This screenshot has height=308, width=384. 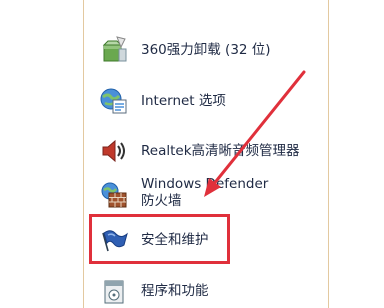 I want to click on list-item-360-uninstall: 360强力卸载 (32 位), so click(x=212, y=50).